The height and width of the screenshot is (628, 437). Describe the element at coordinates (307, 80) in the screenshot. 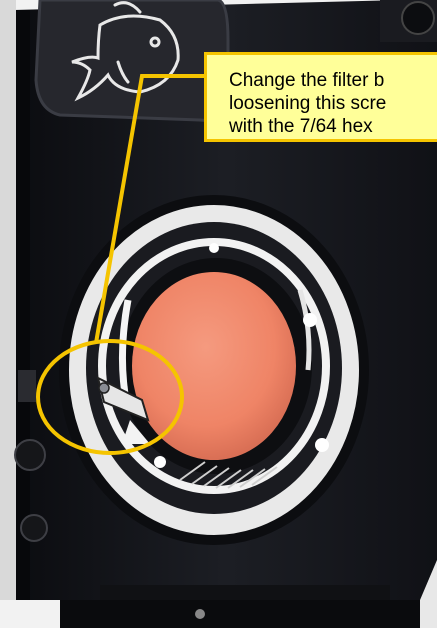

I see `callout-line-1: Change the filter b` at that location.